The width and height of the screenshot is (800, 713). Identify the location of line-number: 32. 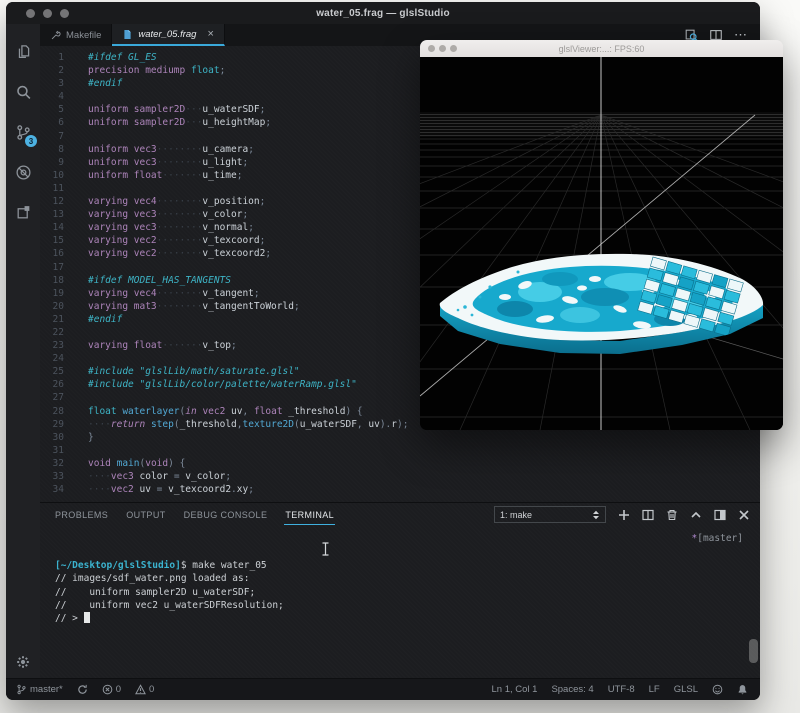
(58, 463).